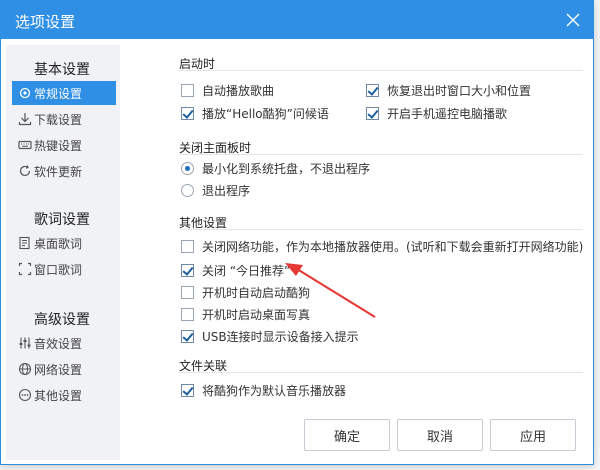 This screenshot has height=470, width=600. I want to click on update-icon, so click(25, 171).